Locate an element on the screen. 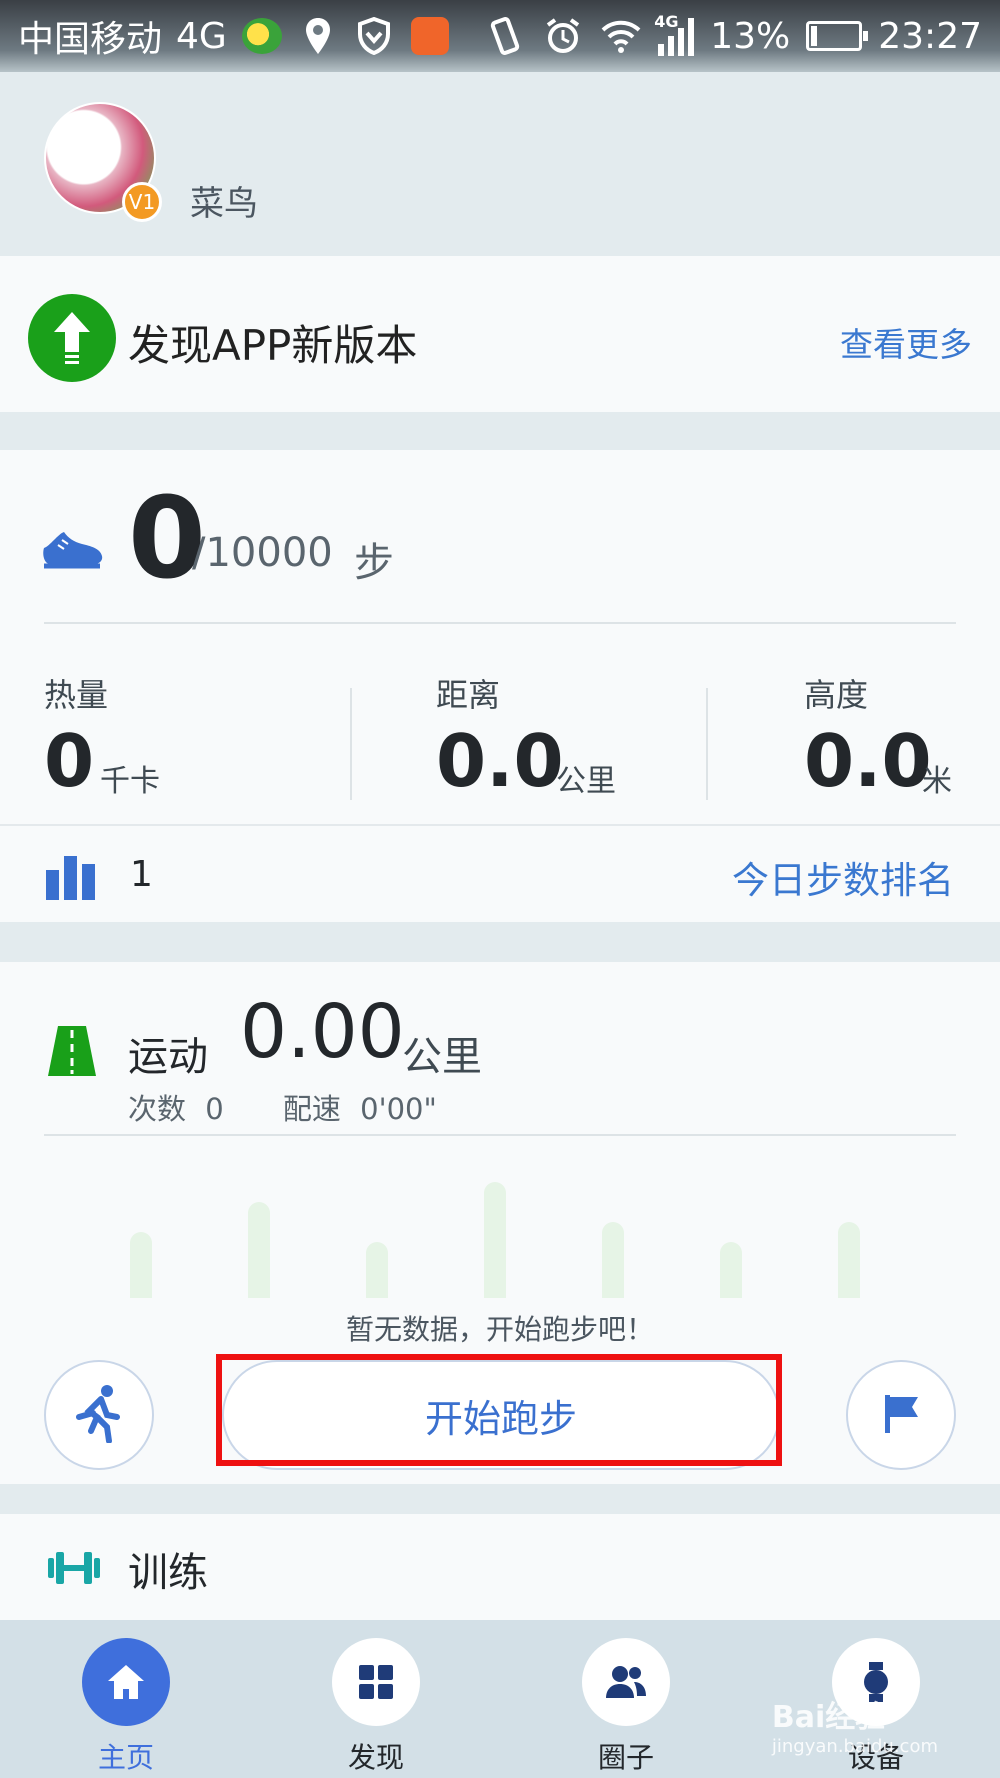  watermark-url: jingyan.baidu.com is located at coordinates (854, 1746).